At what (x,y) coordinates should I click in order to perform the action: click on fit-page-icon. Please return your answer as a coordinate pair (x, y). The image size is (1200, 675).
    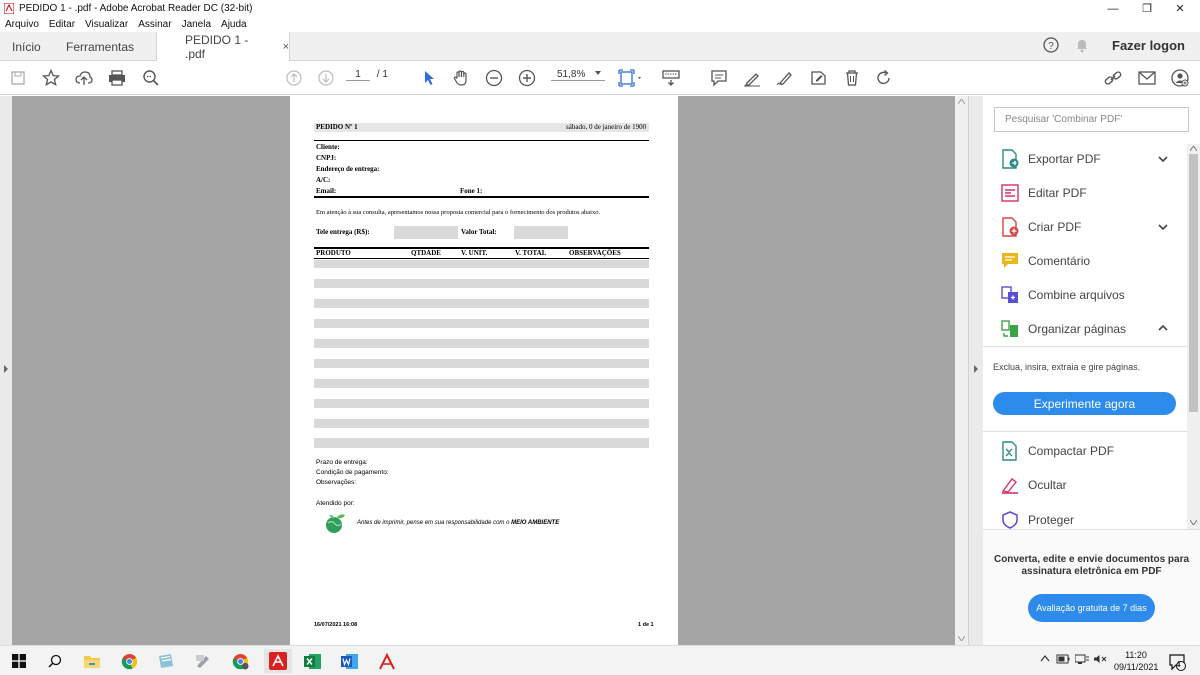
    Looking at the image, I should click on (631, 78).